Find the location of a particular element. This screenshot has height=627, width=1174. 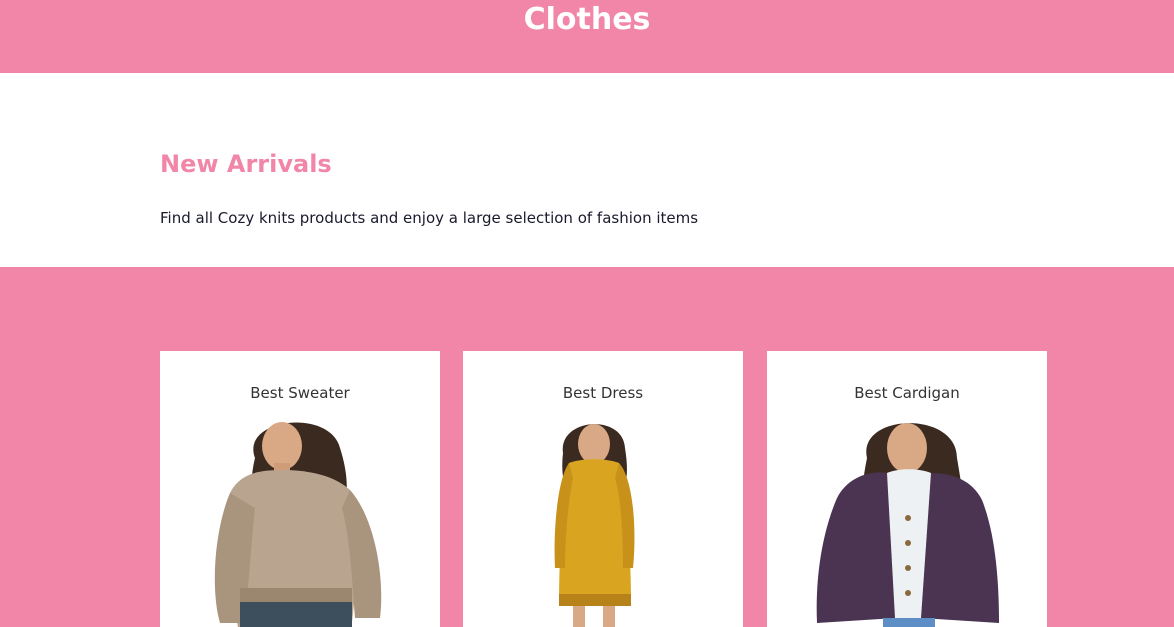

sweater-photo is located at coordinates (298, 524).